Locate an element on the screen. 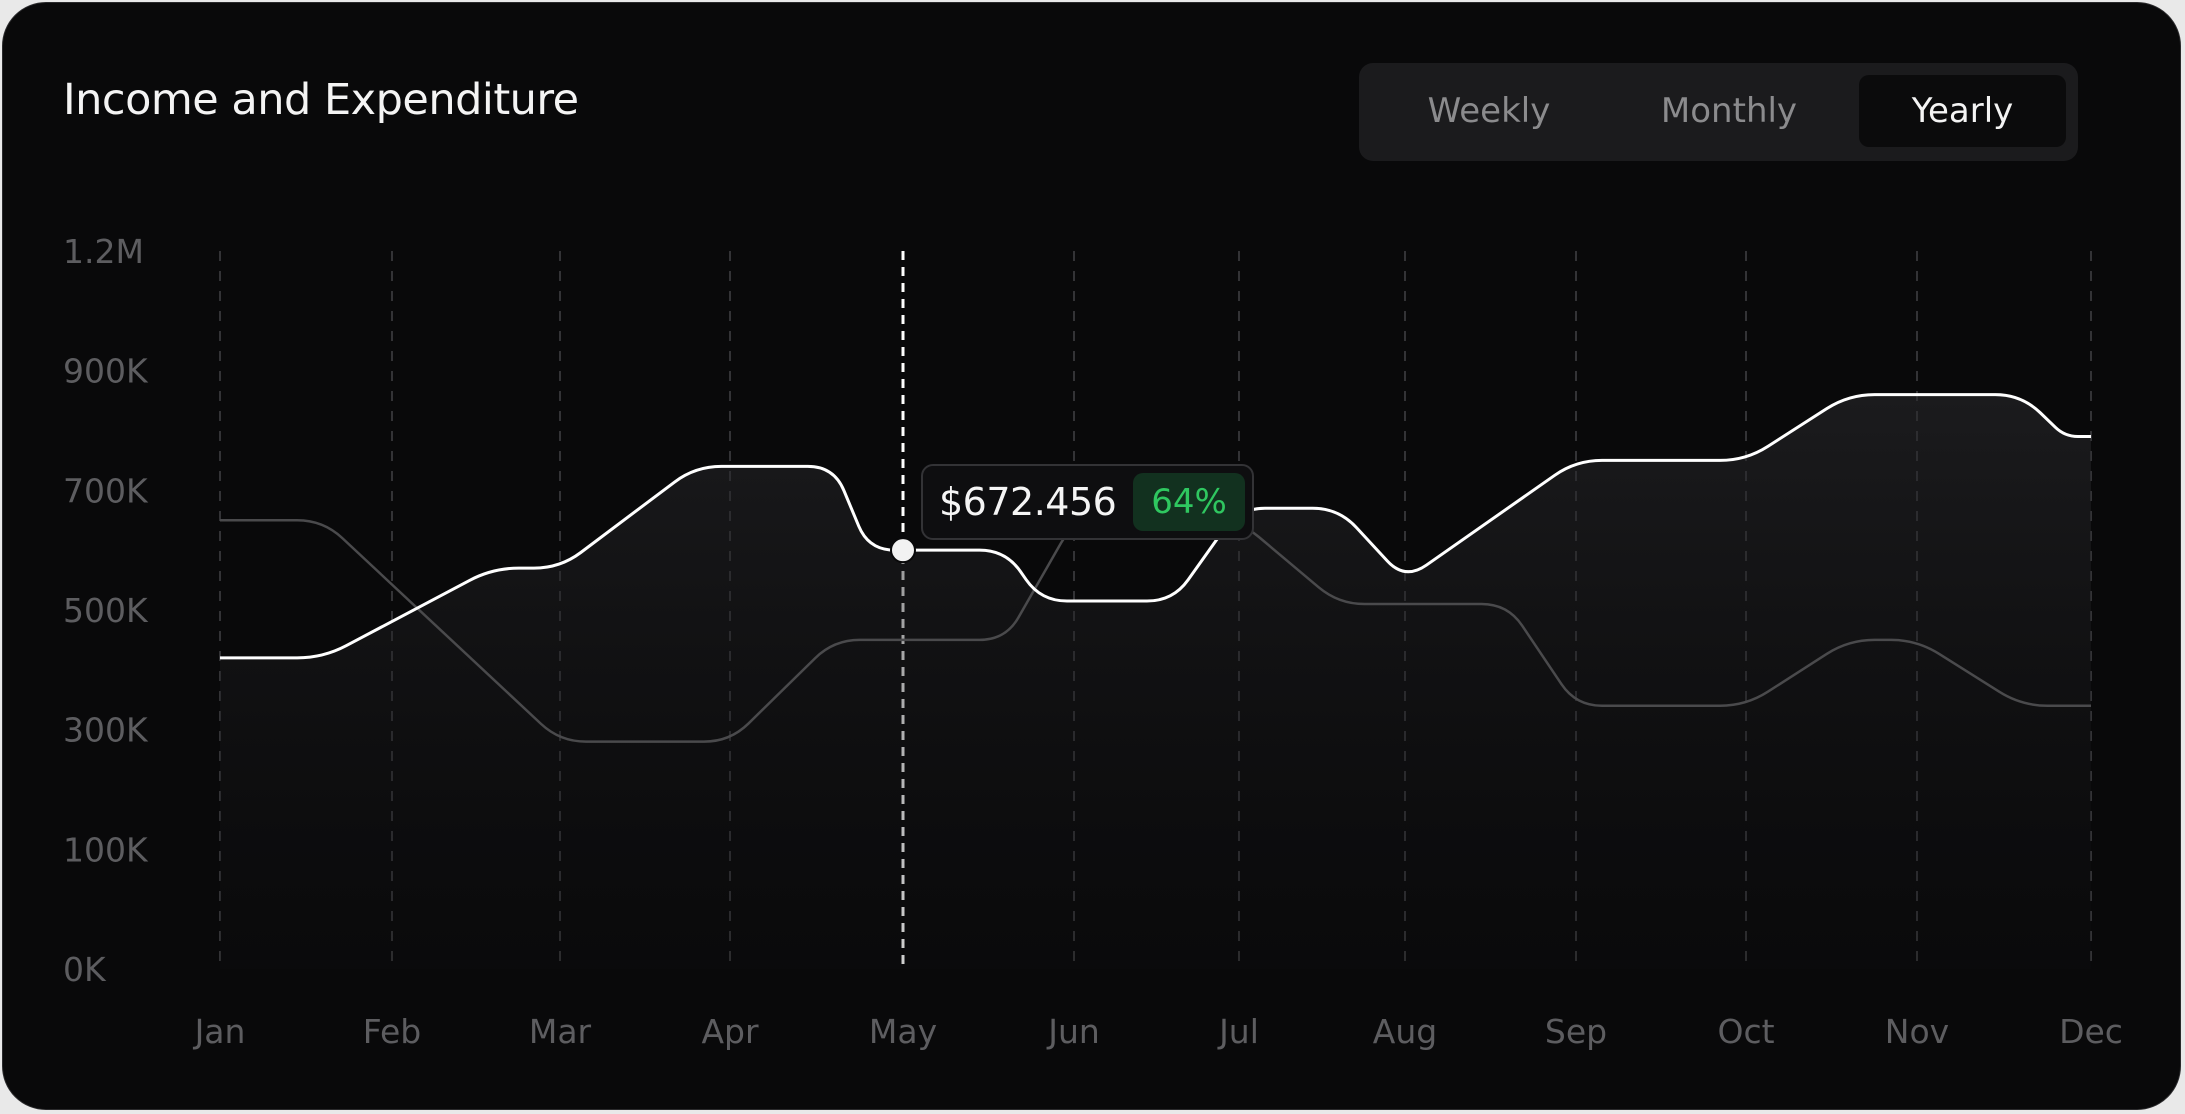 This screenshot has height=1114, width=2185. x-tick-label: Oct is located at coordinates (1745, 1031).